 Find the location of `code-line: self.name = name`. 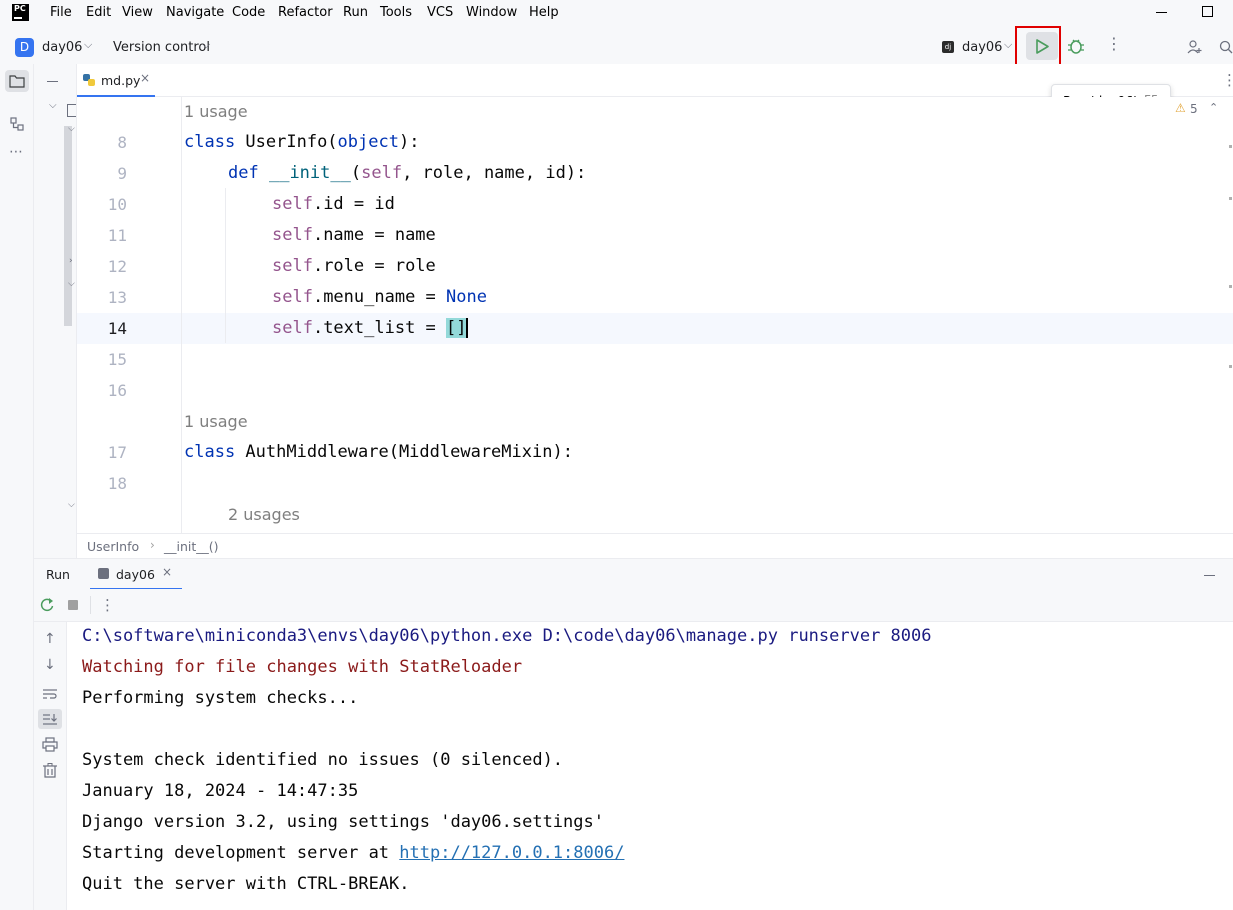

code-line: self.name = name is located at coordinates (354, 235).